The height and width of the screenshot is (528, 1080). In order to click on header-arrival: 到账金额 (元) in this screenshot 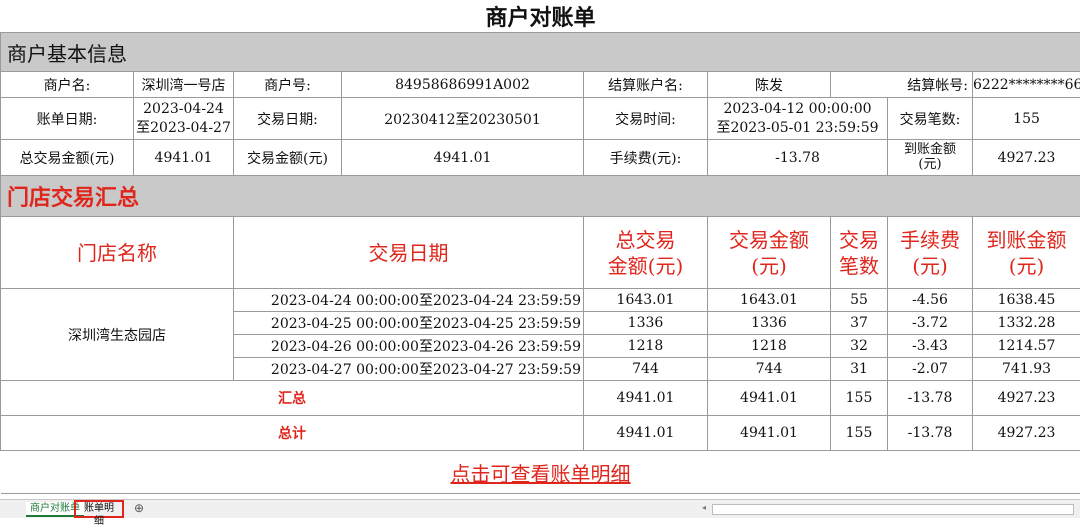, I will do `click(1026, 253)`.